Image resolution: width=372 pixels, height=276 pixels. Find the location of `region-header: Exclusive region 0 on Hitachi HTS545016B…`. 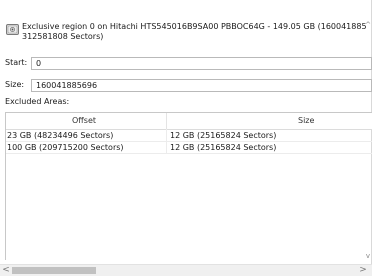

region-header: Exclusive region 0 on Hitachi HTS545016B… is located at coordinates (194, 32).